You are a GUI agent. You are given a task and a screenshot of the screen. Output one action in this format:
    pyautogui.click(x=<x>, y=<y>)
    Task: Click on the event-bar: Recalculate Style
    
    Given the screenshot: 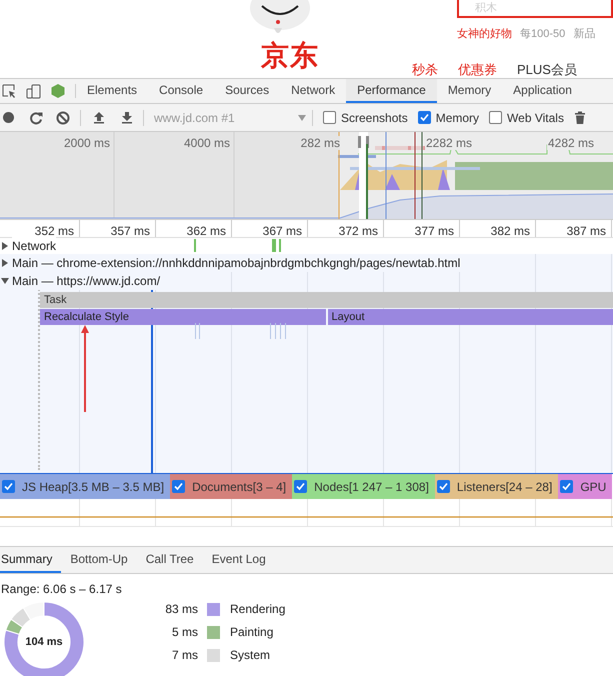 What is the action you would take?
    pyautogui.click(x=183, y=317)
    